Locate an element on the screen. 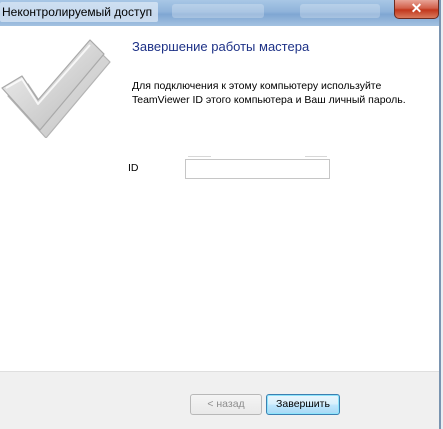 Image resolution: width=443 pixels, height=429 pixels. window-title: Неконтролируемый доступ is located at coordinates (79, 12).